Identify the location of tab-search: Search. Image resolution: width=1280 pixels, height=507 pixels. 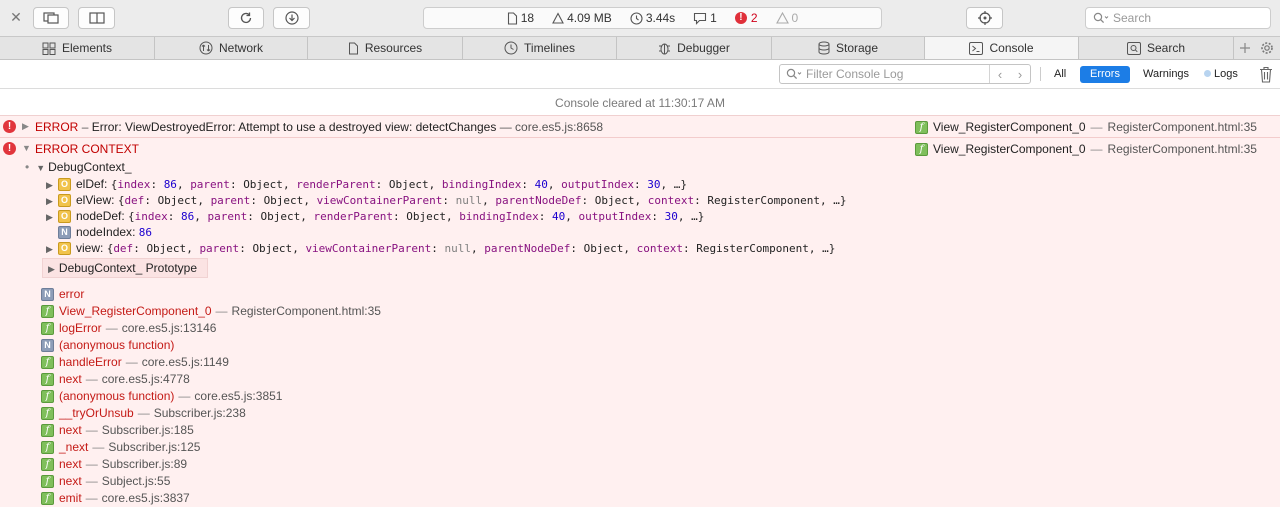
(1156, 48).